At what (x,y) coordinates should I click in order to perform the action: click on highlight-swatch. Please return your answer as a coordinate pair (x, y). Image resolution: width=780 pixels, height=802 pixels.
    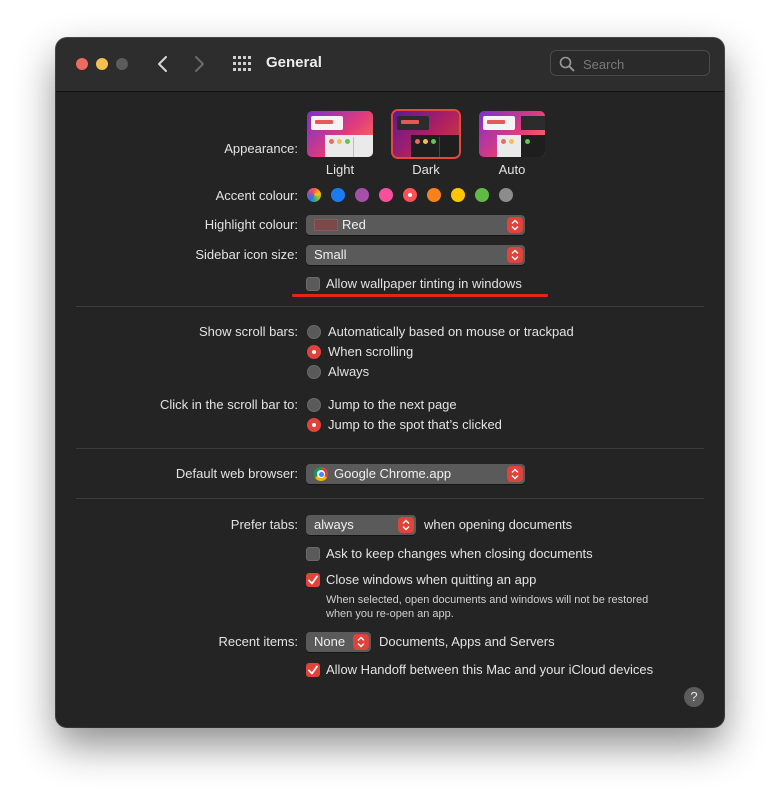
    Looking at the image, I should click on (326, 225).